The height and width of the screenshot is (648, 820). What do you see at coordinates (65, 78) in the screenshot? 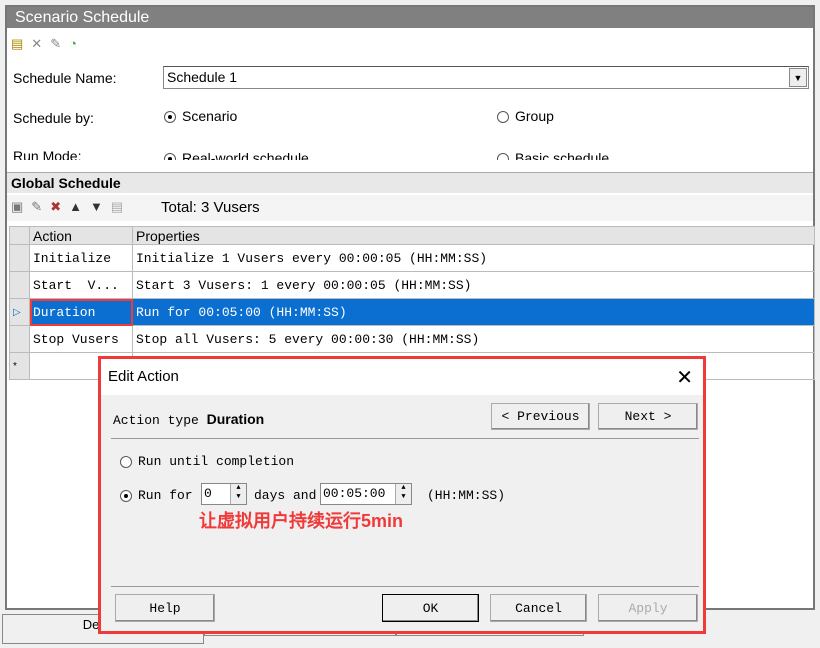
I see `schedule-name-label: Schedule Name:` at bounding box center [65, 78].